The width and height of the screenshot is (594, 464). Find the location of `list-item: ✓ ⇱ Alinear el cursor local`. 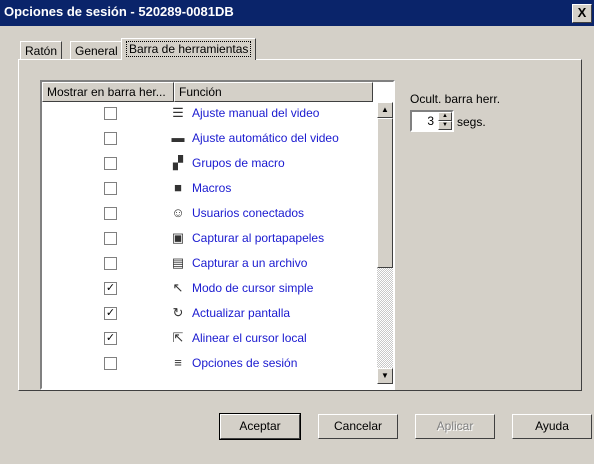

list-item: ✓ ⇱ Alinear el cursor local is located at coordinates (207, 339).